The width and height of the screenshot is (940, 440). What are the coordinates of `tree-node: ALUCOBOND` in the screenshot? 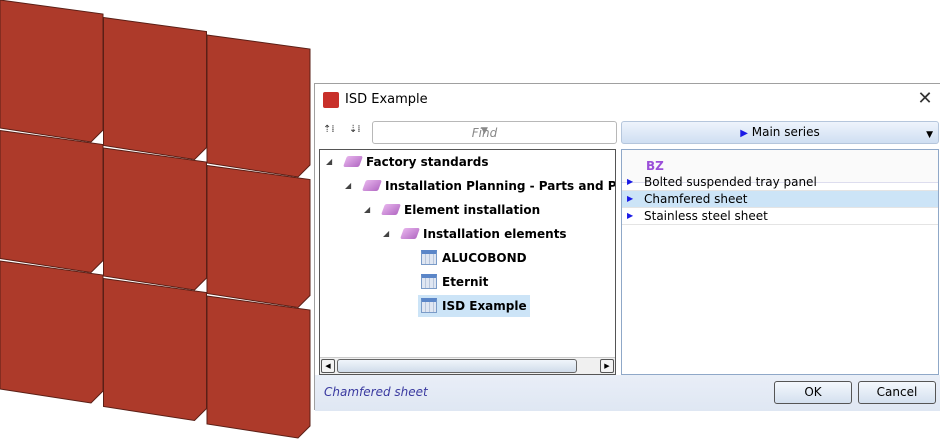 It's located at (474, 258).